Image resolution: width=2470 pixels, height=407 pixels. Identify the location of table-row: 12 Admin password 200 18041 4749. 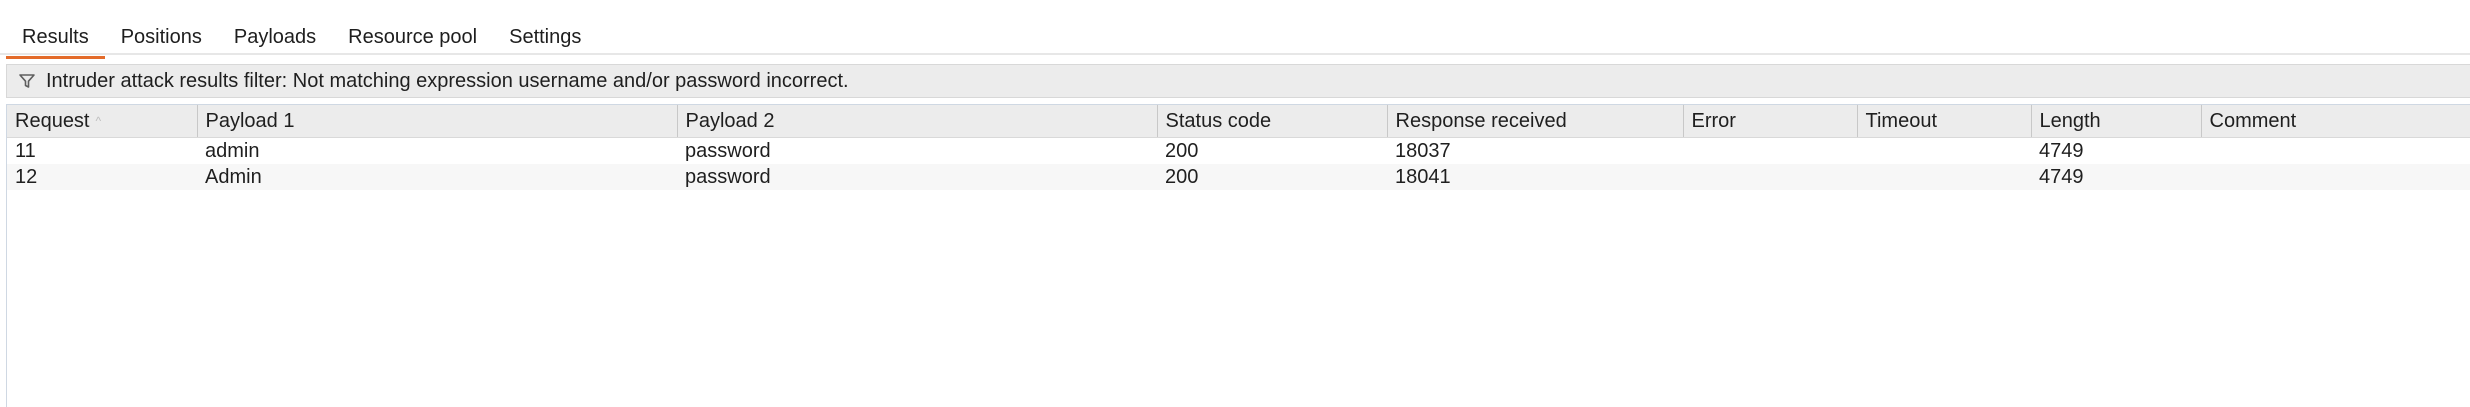
(1238, 177).